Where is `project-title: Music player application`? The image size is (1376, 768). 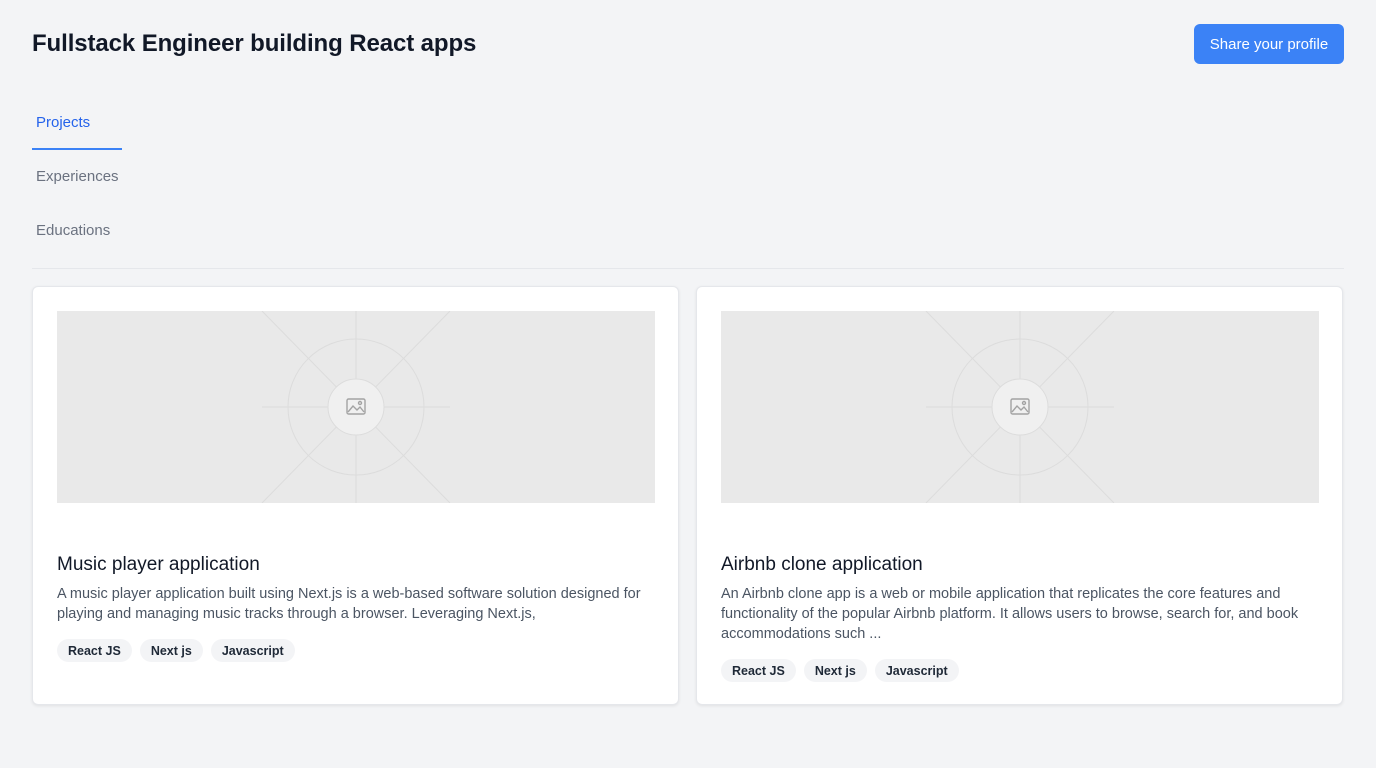
project-title: Music player application is located at coordinates (158, 564).